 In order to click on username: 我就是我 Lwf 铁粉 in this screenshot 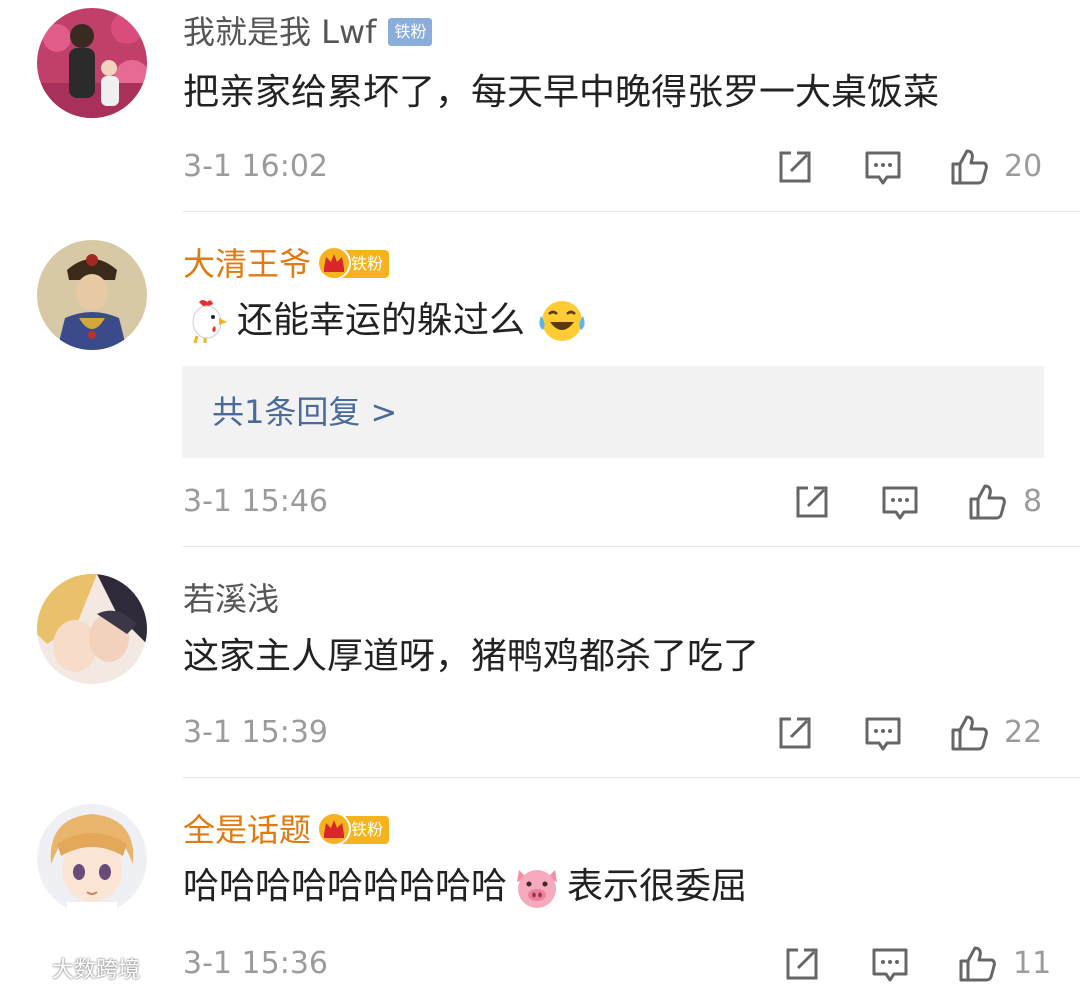, I will do `click(308, 32)`.